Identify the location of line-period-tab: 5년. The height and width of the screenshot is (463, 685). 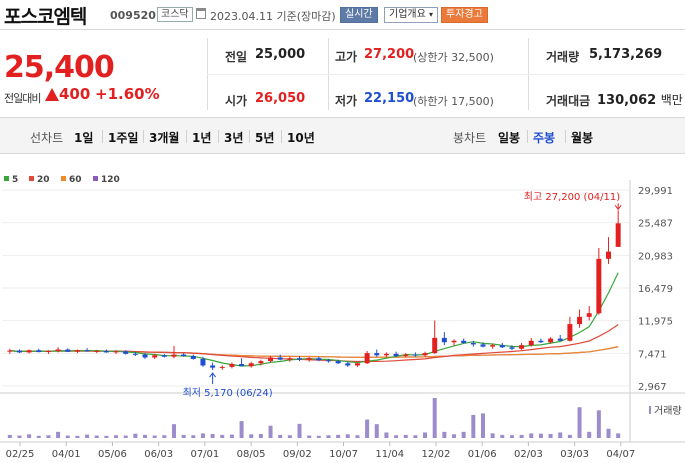
(264, 137).